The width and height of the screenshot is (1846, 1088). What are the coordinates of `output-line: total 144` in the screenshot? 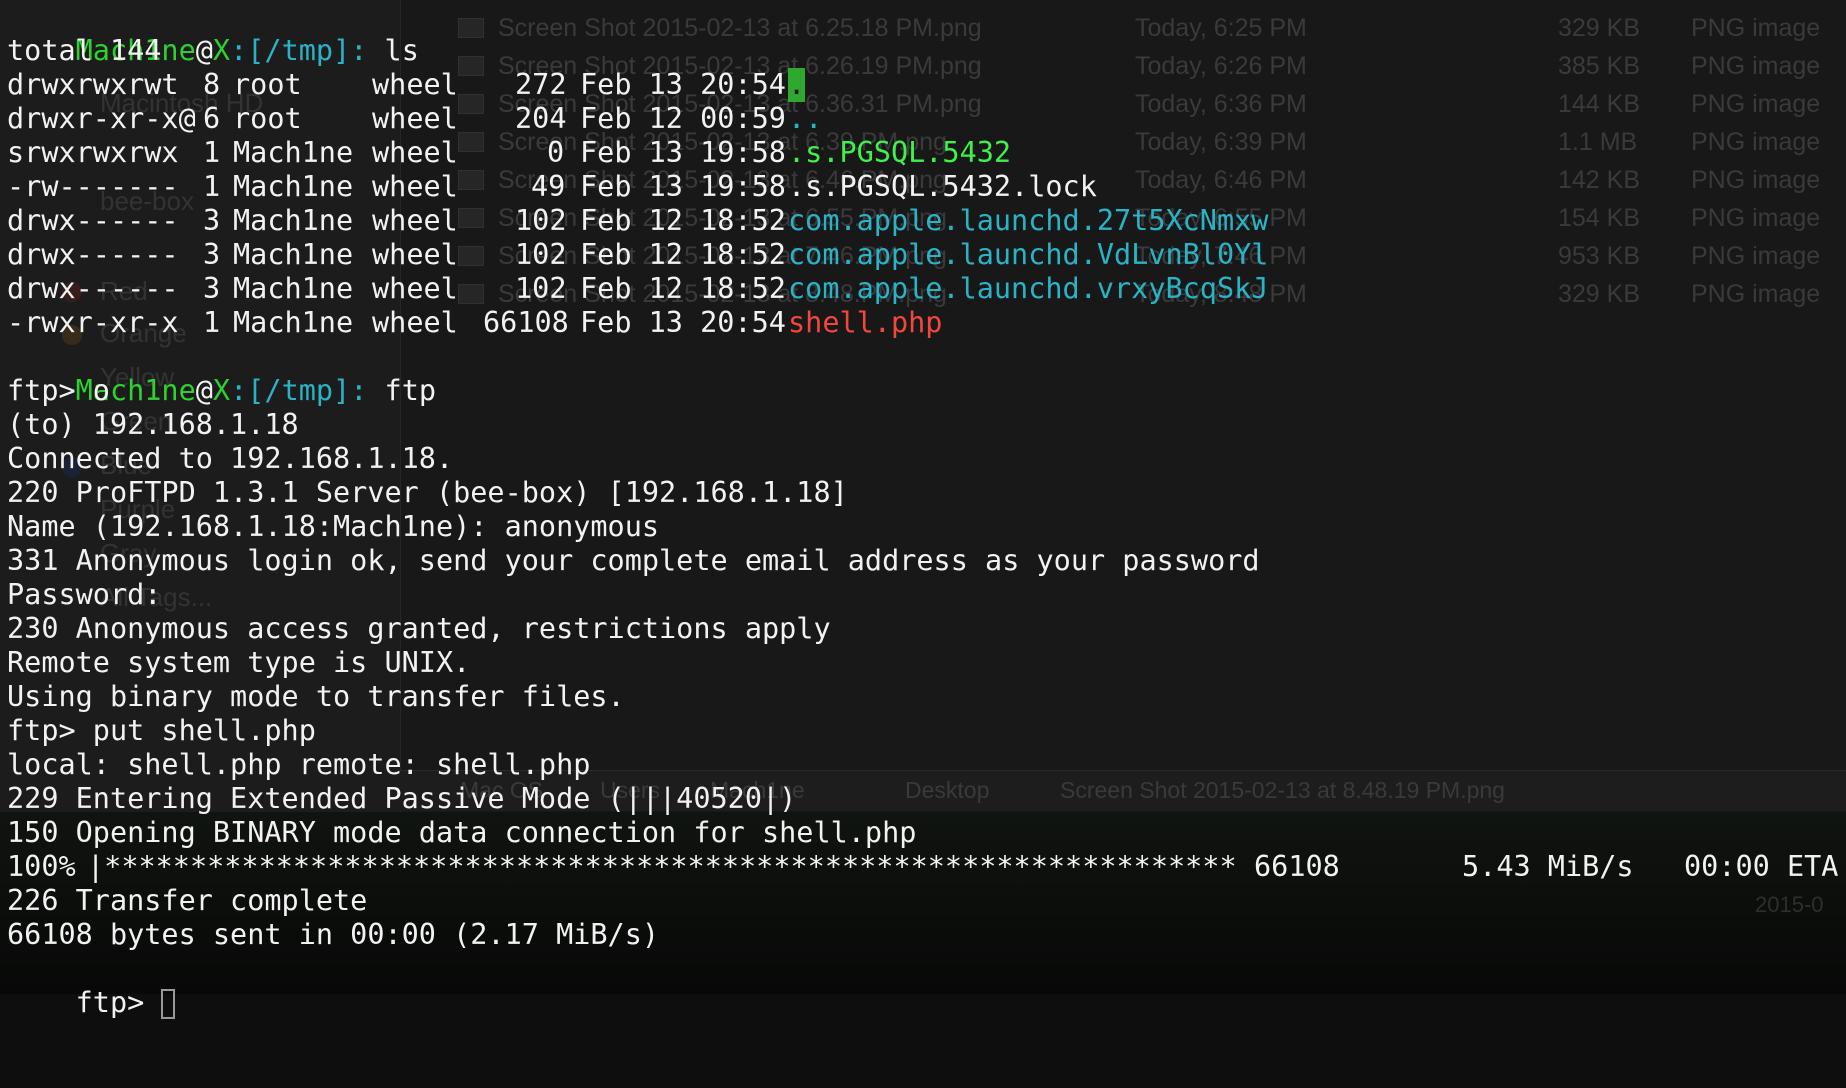 It's located at (84, 50).